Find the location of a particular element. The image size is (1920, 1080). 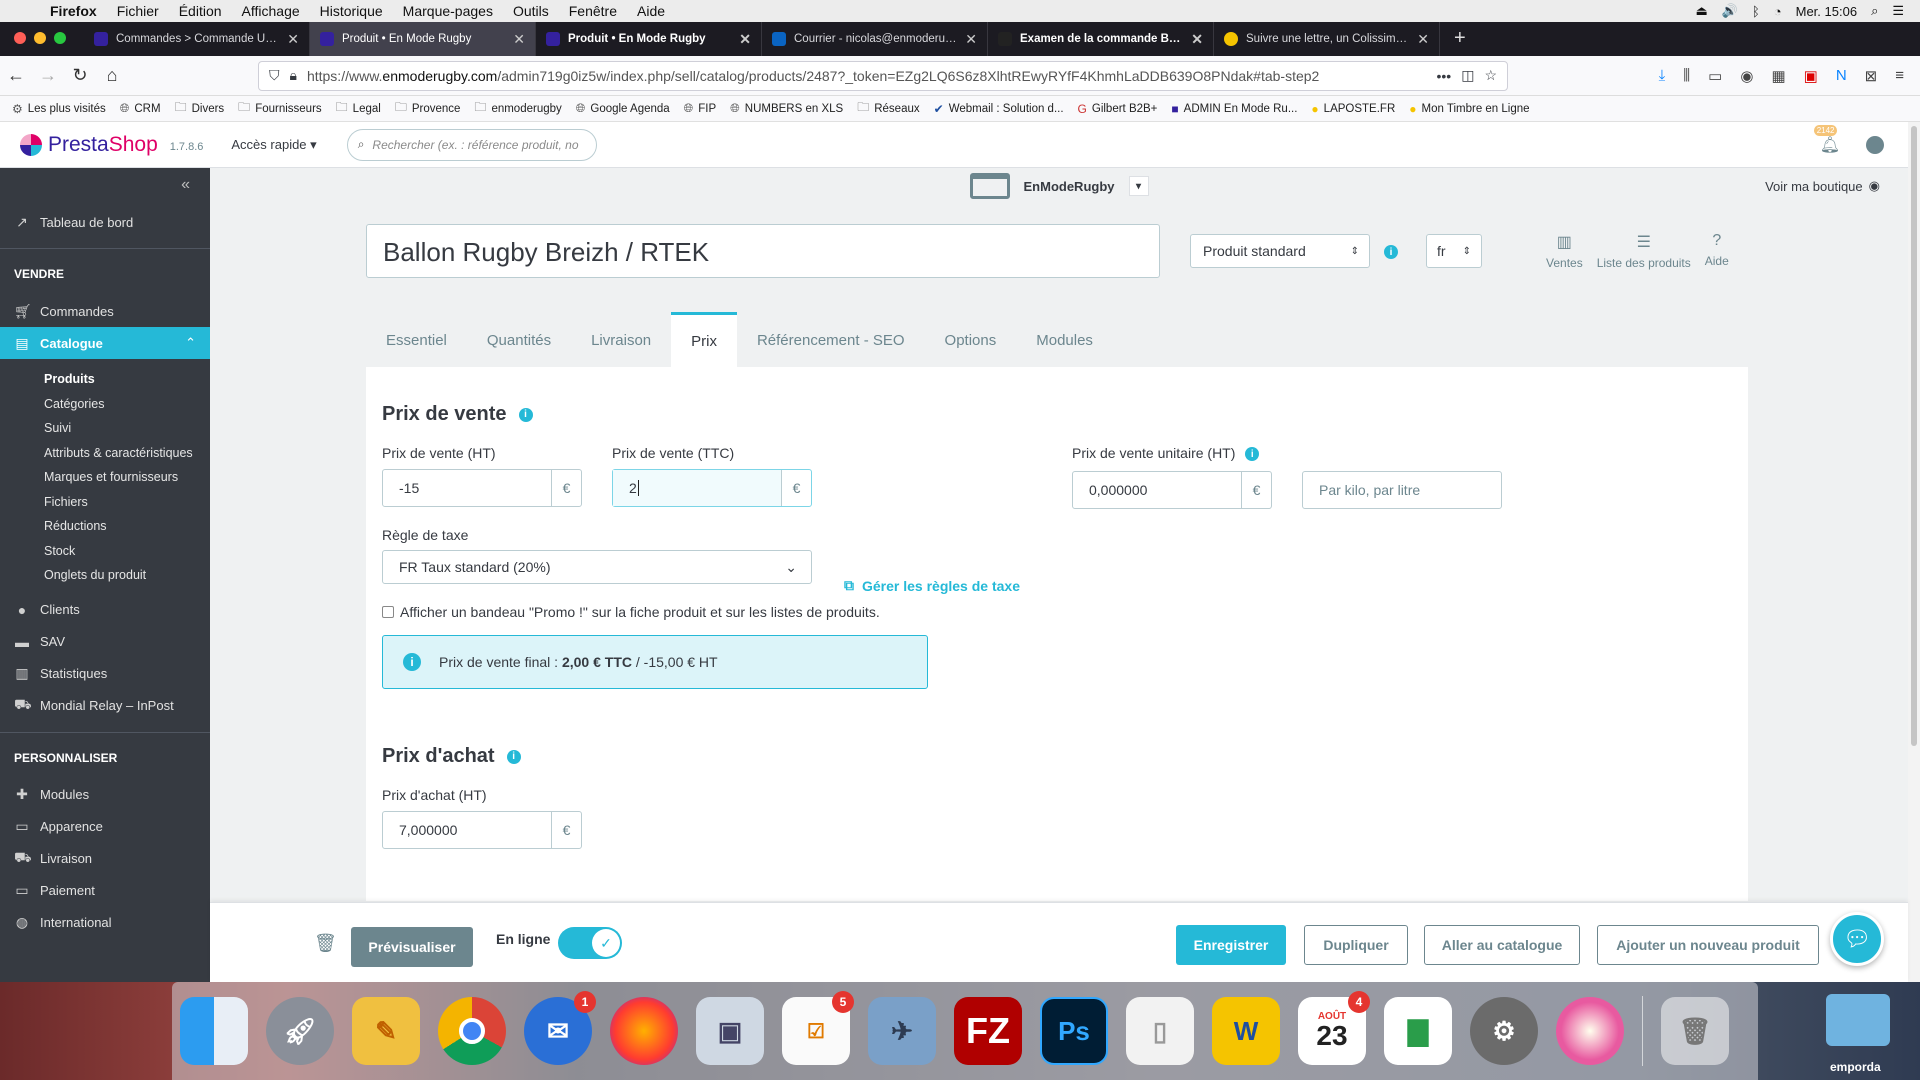

sidebar-subitem-monitoring: Suivi is located at coordinates (105, 428).